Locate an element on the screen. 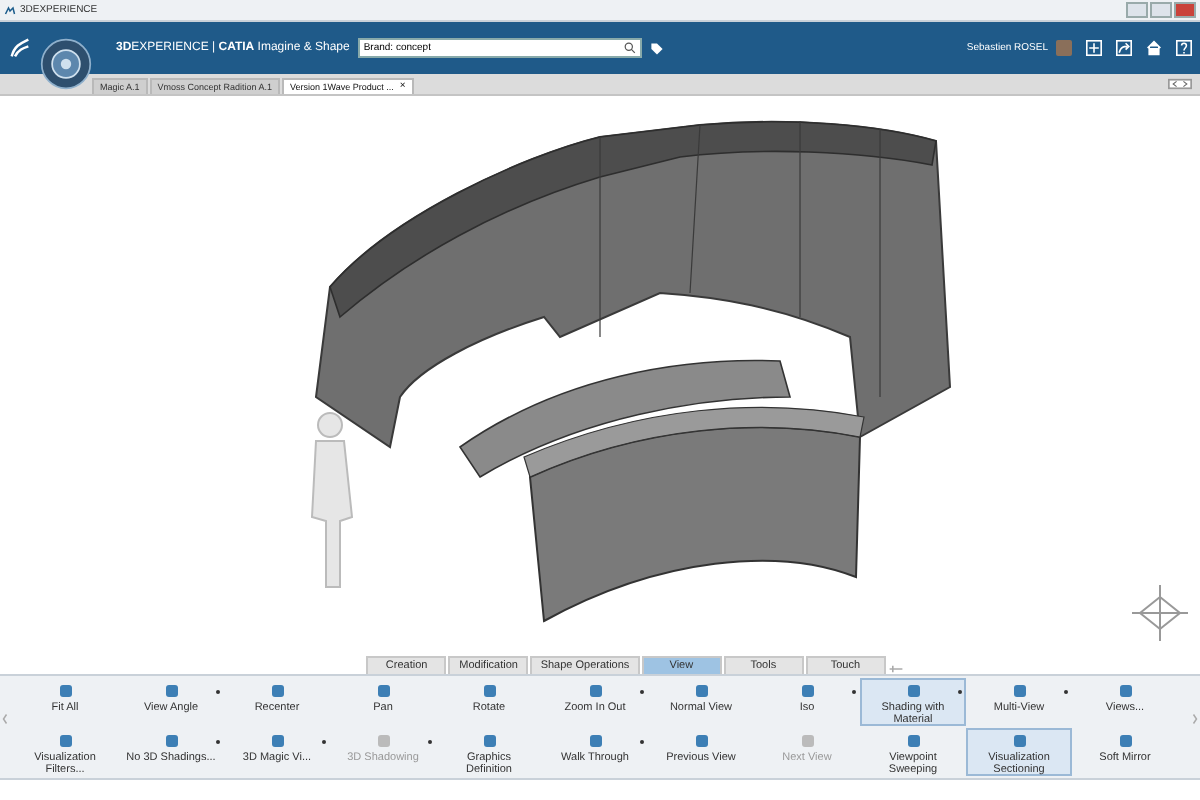 The height and width of the screenshot is (800, 1200). app-logo-icon is located at coordinates (10, 10).